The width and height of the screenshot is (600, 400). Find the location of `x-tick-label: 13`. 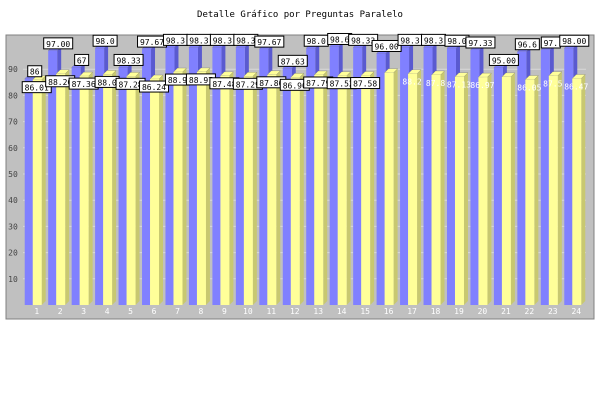

x-tick-label: 13 is located at coordinates (318, 311).